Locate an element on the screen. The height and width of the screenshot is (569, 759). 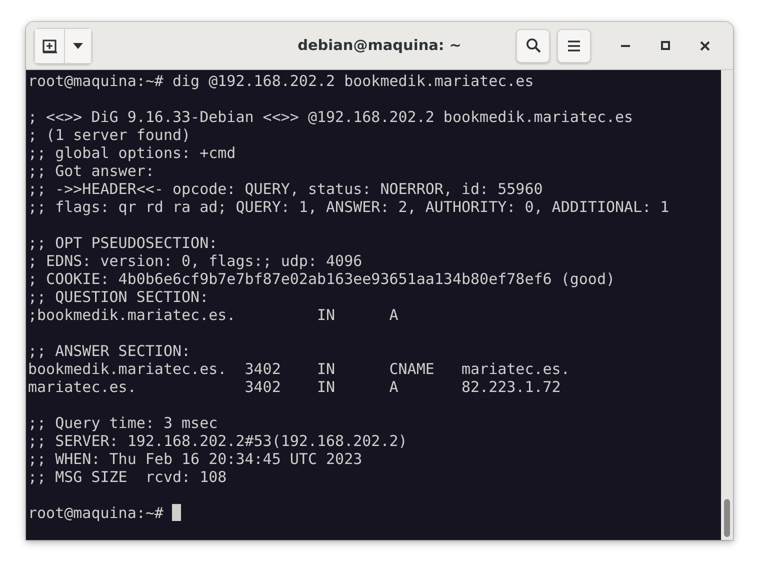
terminal-line: ;; flags: qr rd ra ad; QUERY: 1, ANSWER: 2, AUTHORITY: 0, ADDITIONAL: 1 is located at coordinates (349, 207).